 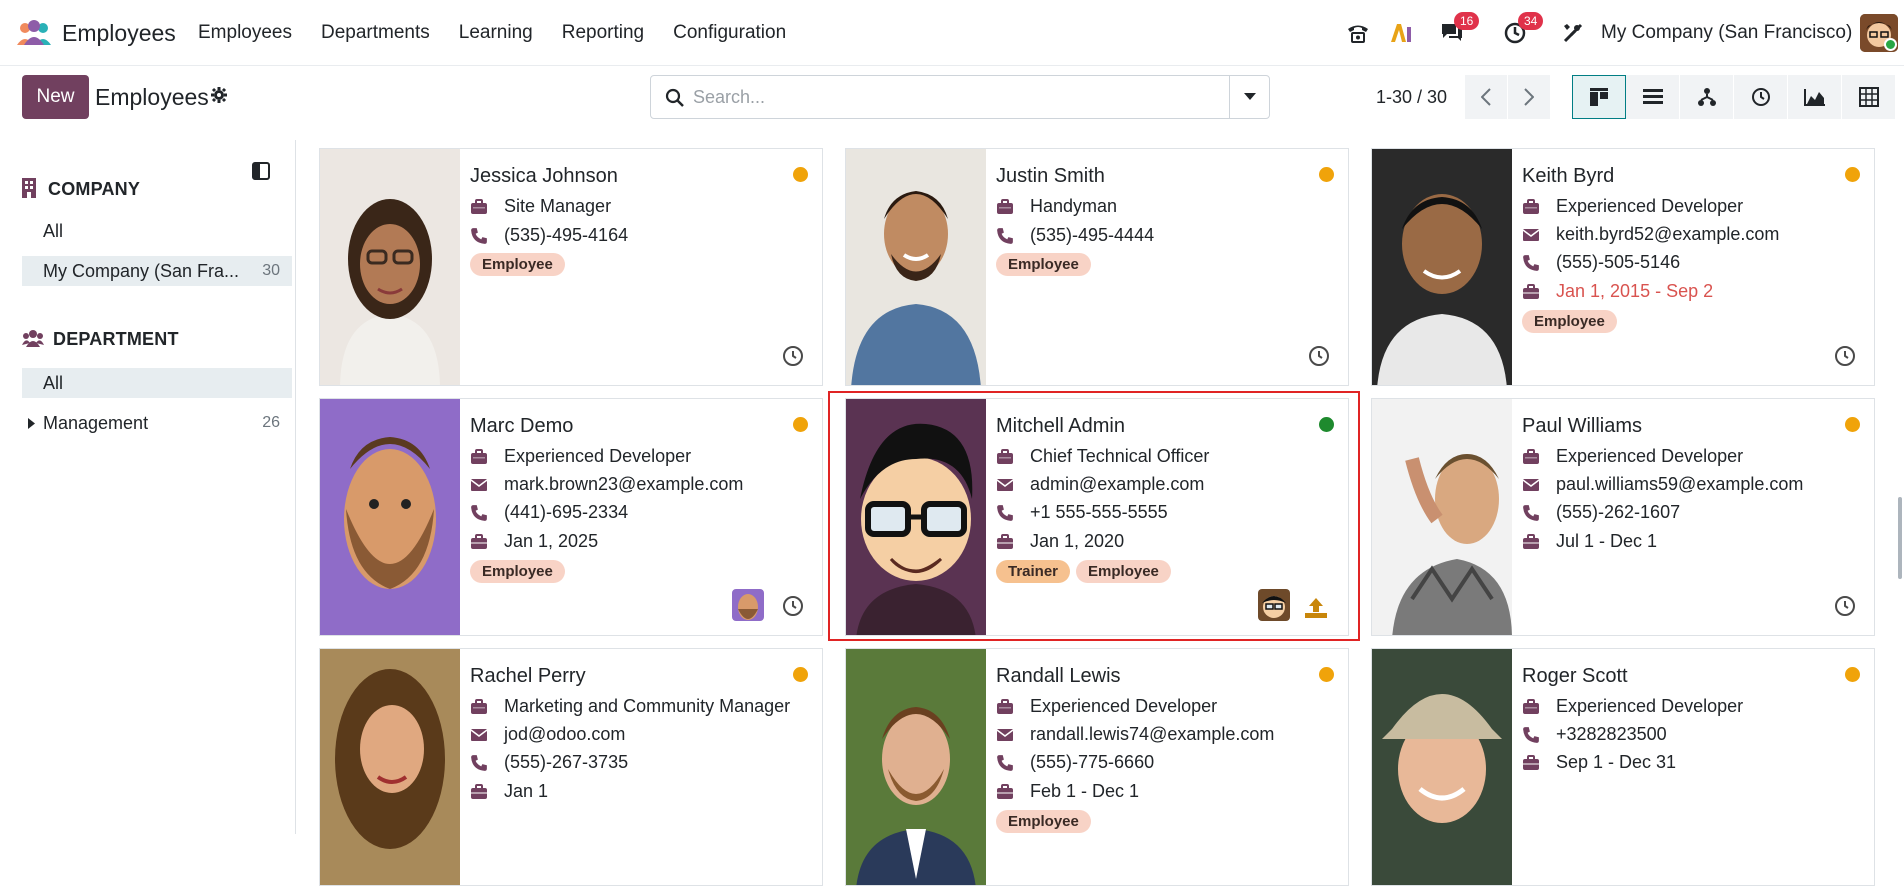 What do you see at coordinates (119, 33) in the screenshot?
I see `app-title: Employees` at bounding box center [119, 33].